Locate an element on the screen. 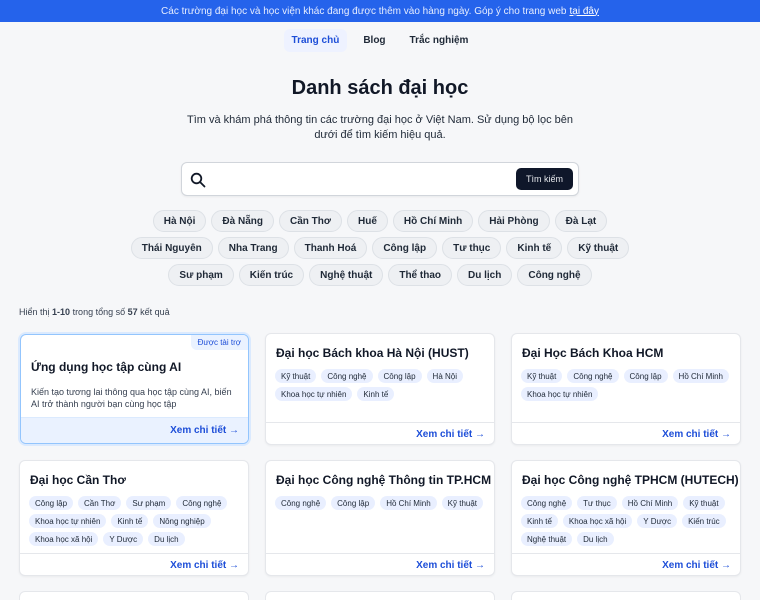  filter-chip: Hà Nội is located at coordinates (179, 221).